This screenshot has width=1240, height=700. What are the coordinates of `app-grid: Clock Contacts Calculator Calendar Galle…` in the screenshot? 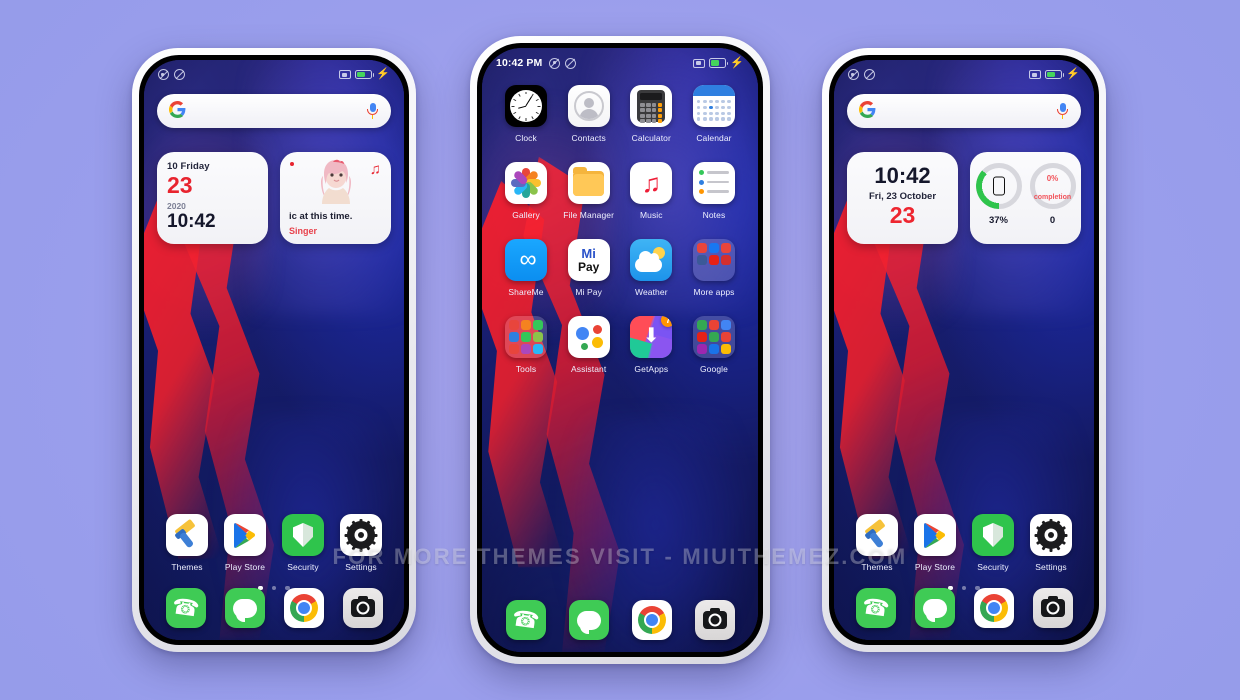 It's located at (620, 221).